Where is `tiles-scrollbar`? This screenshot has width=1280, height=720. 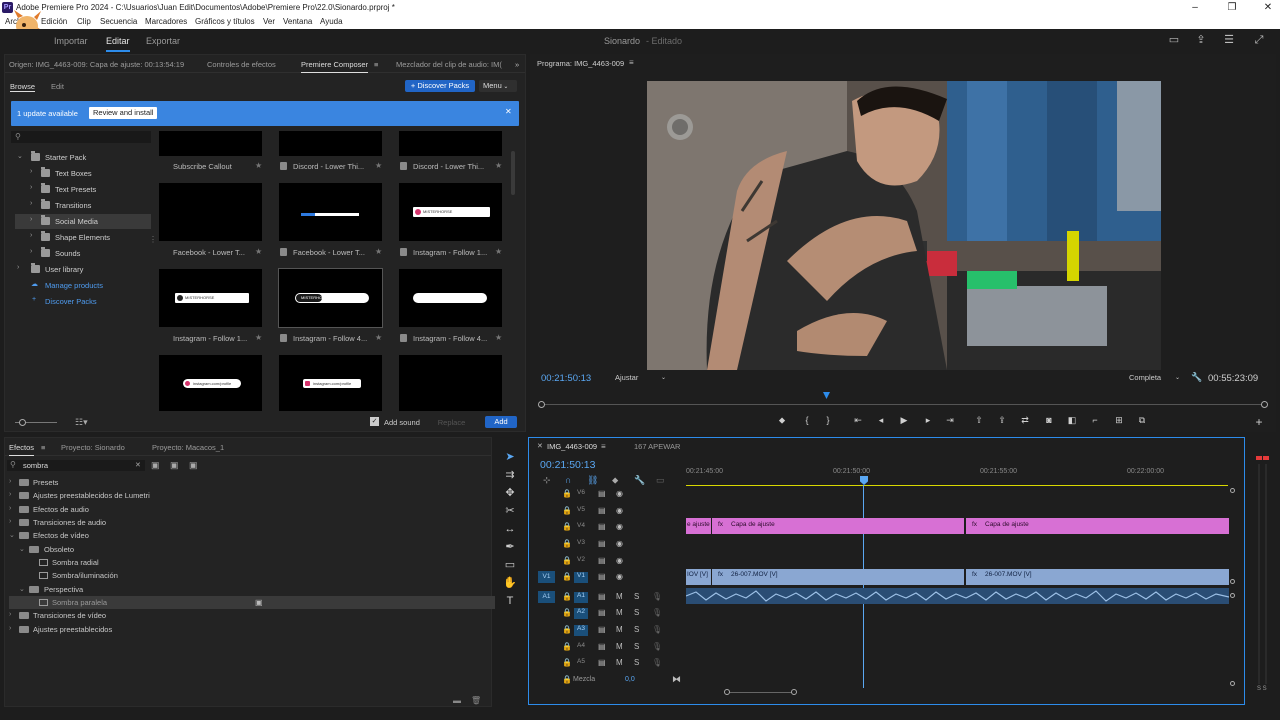 tiles-scrollbar is located at coordinates (513, 173).